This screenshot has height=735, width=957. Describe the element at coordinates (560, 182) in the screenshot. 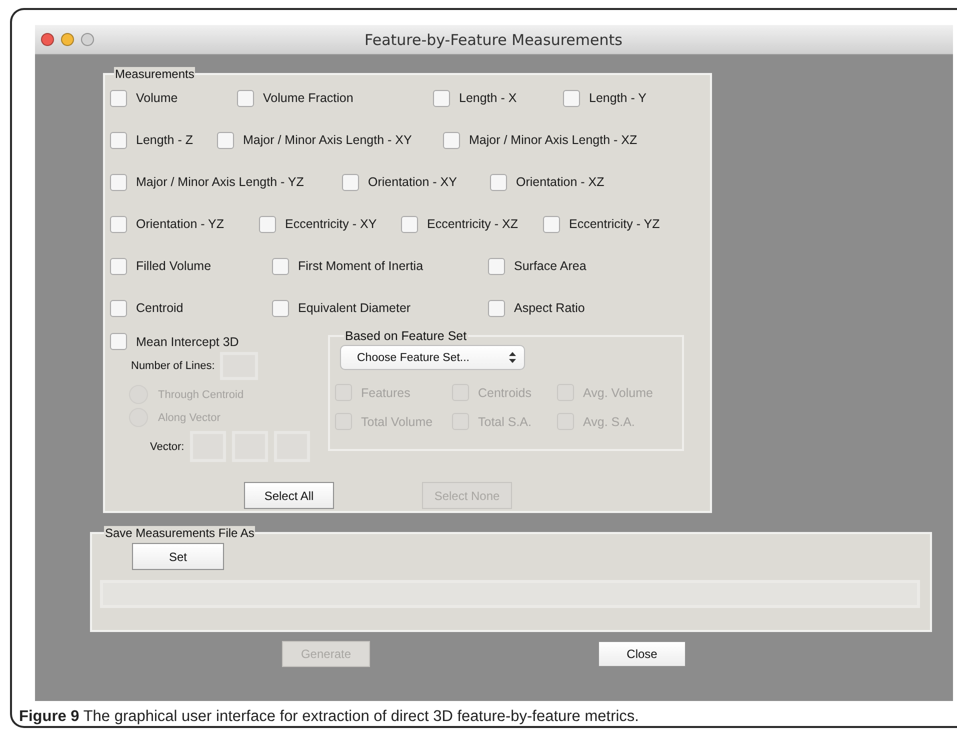

I see `checkbox-label: Orientation - XZ` at that location.